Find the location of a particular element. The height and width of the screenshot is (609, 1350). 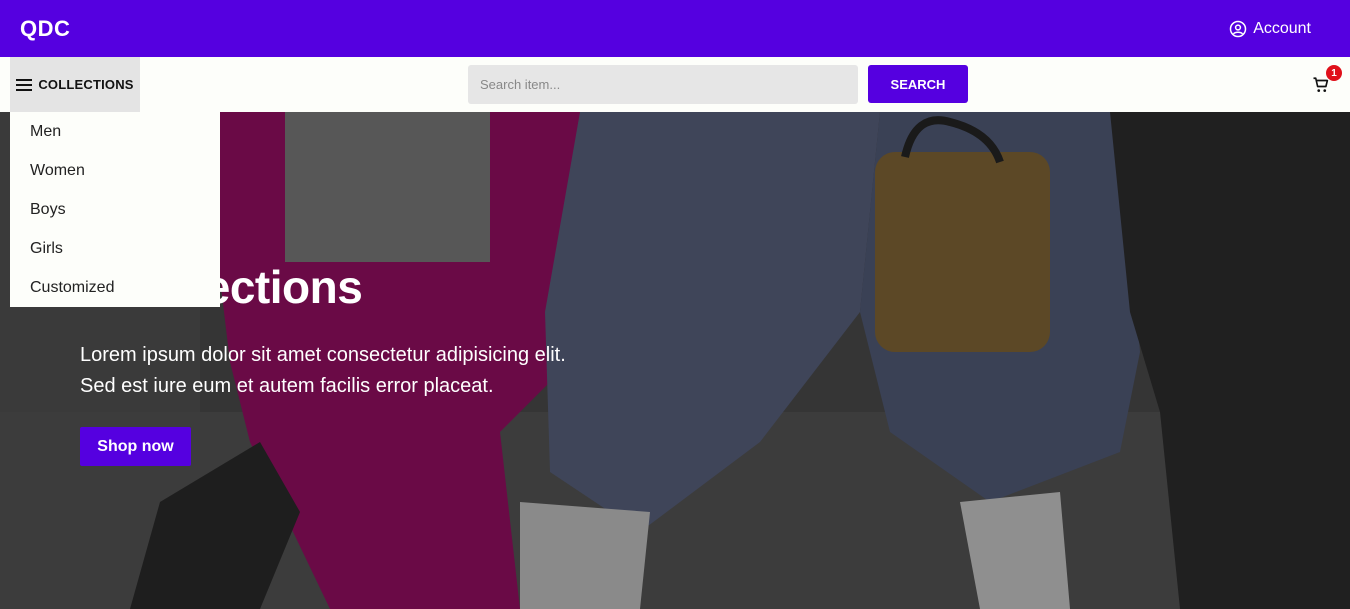

search-input is located at coordinates (663, 84).